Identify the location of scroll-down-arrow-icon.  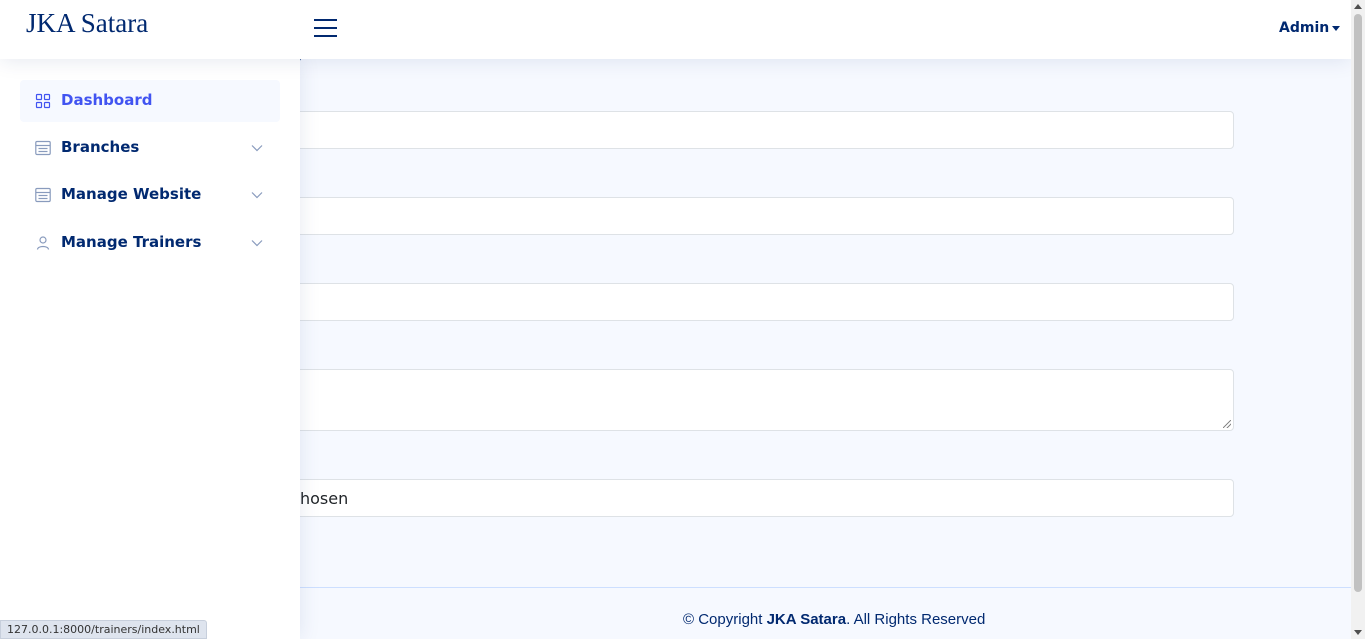
(1358, 632).